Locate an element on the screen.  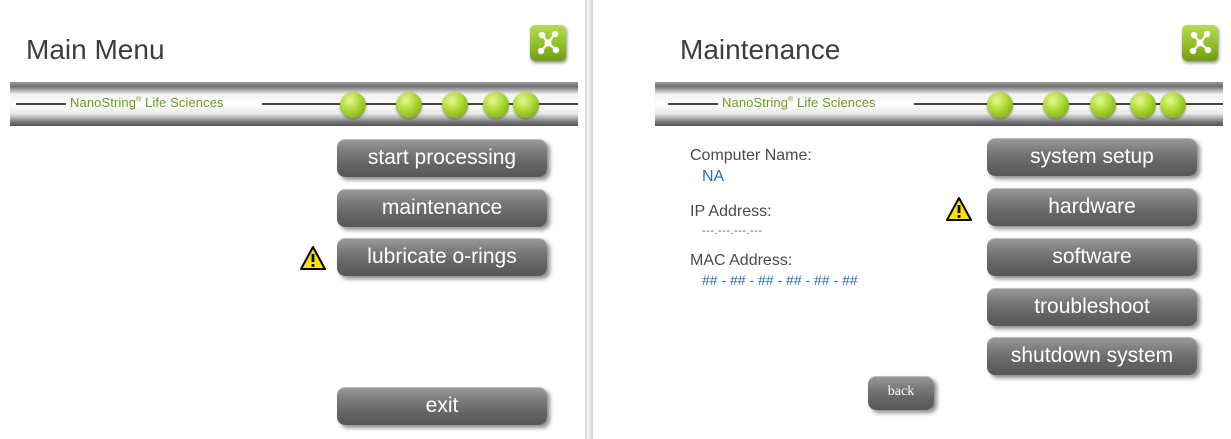
software-button: software is located at coordinates (1092, 257).